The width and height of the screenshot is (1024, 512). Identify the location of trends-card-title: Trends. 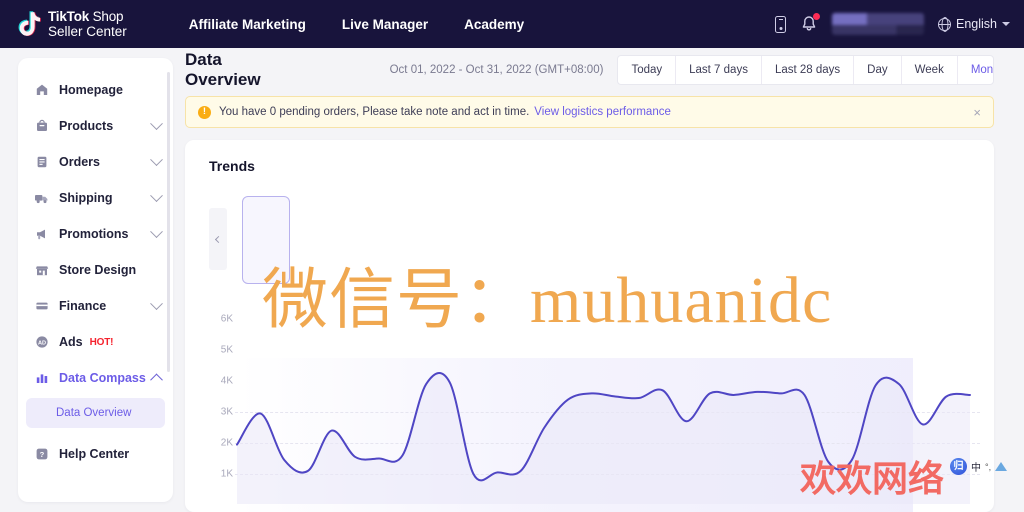
(232, 166).